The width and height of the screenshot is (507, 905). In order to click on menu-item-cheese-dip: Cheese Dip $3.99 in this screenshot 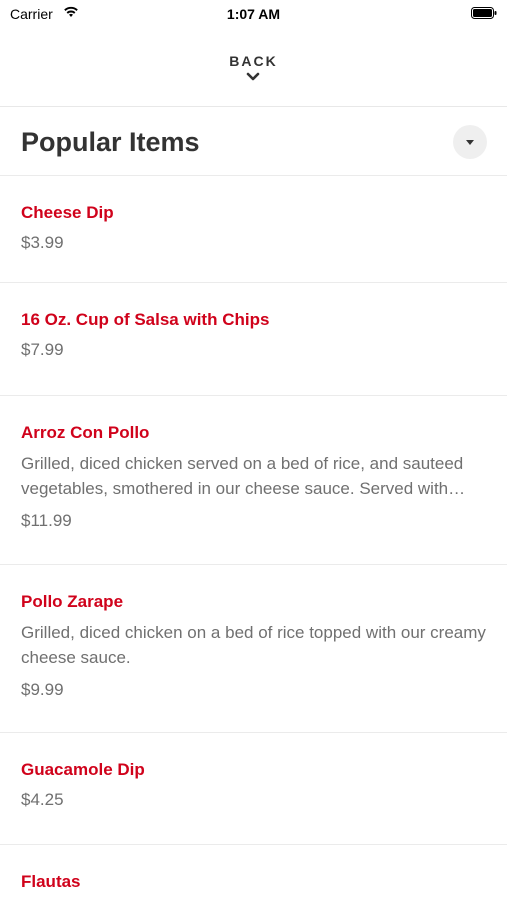, I will do `click(253, 229)`.